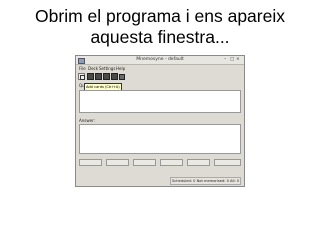  What do you see at coordinates (160, 77) in the screenshot?
I see `toolbar` at bounding box center [160, 77].